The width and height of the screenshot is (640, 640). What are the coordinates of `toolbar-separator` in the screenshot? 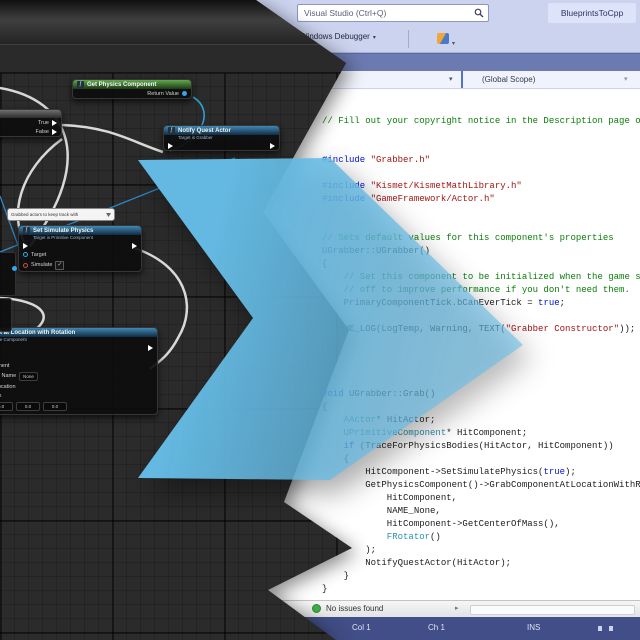 It's located at (408, 39).